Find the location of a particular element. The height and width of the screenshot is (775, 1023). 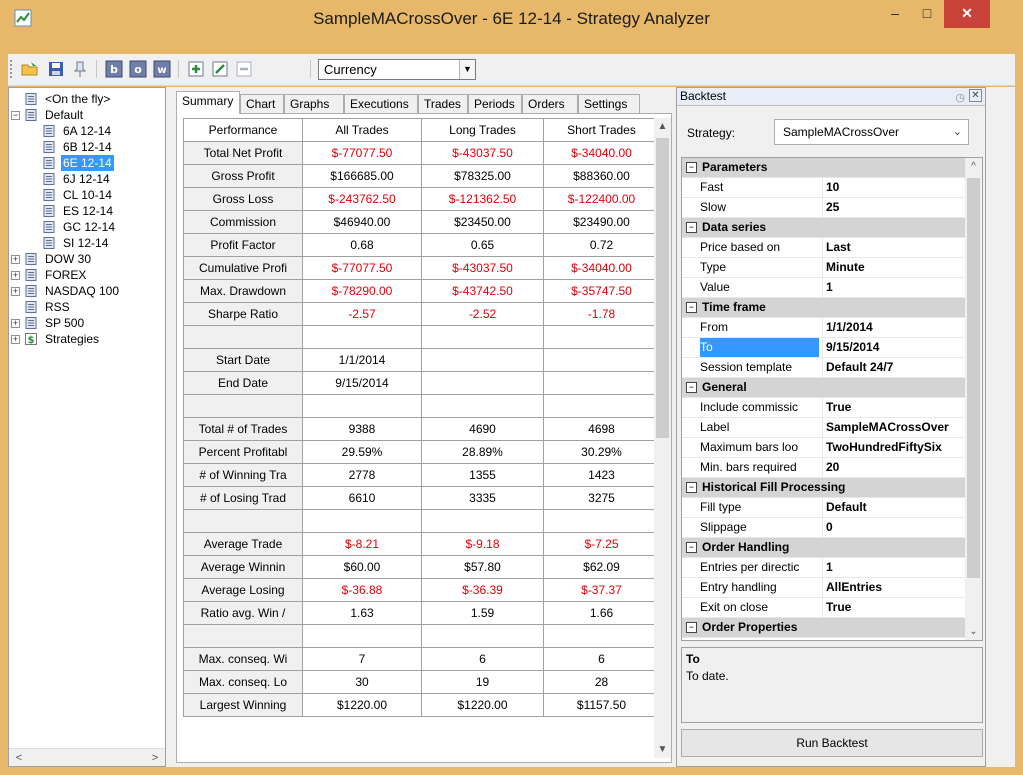

tab-periods: Periods is located at coordinates (495, 103).